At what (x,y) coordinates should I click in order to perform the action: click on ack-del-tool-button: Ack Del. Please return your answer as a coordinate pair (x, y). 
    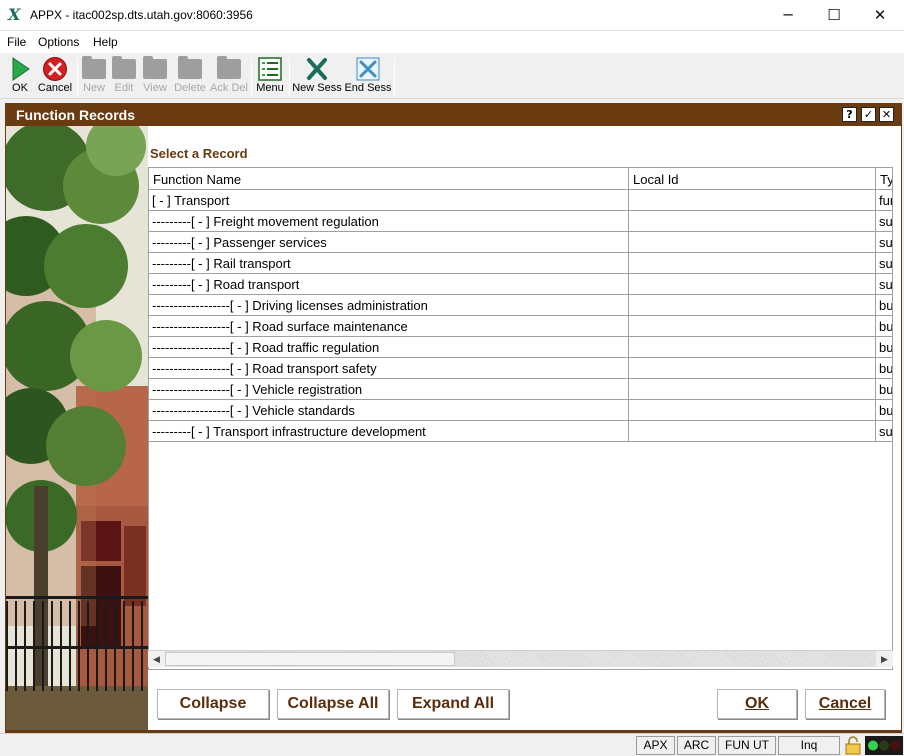
    Looking at the image, I should click on (229, 76).